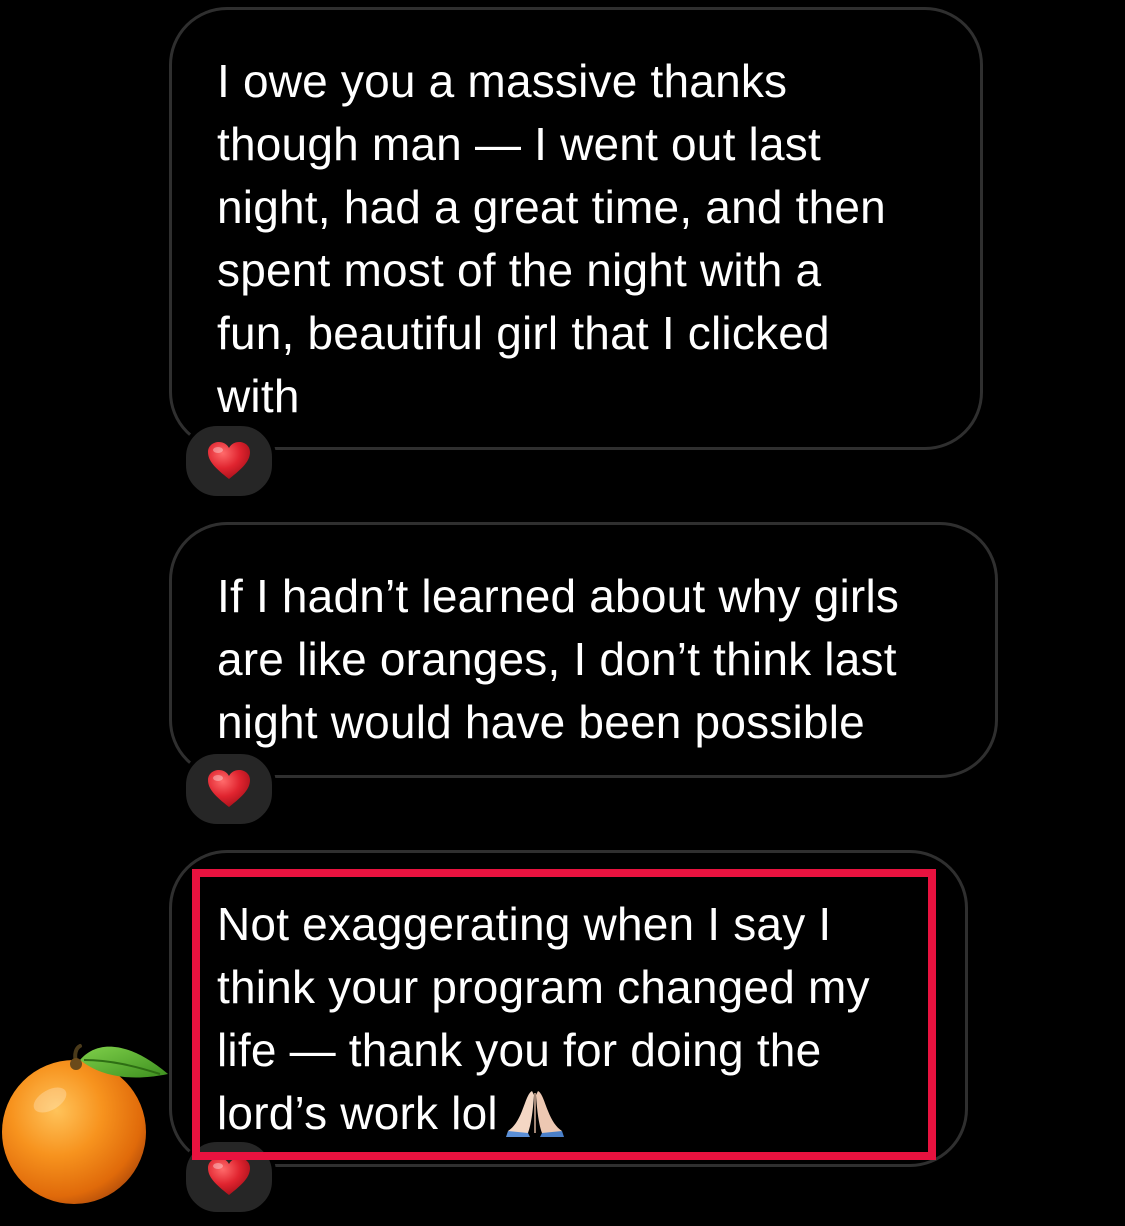 This screenshot has width=1125, height=1226. What do you see at coordinates (85, 1122) in the screenshot?
I see `orange-avatar-icon` at bounding box center [85, 1122].